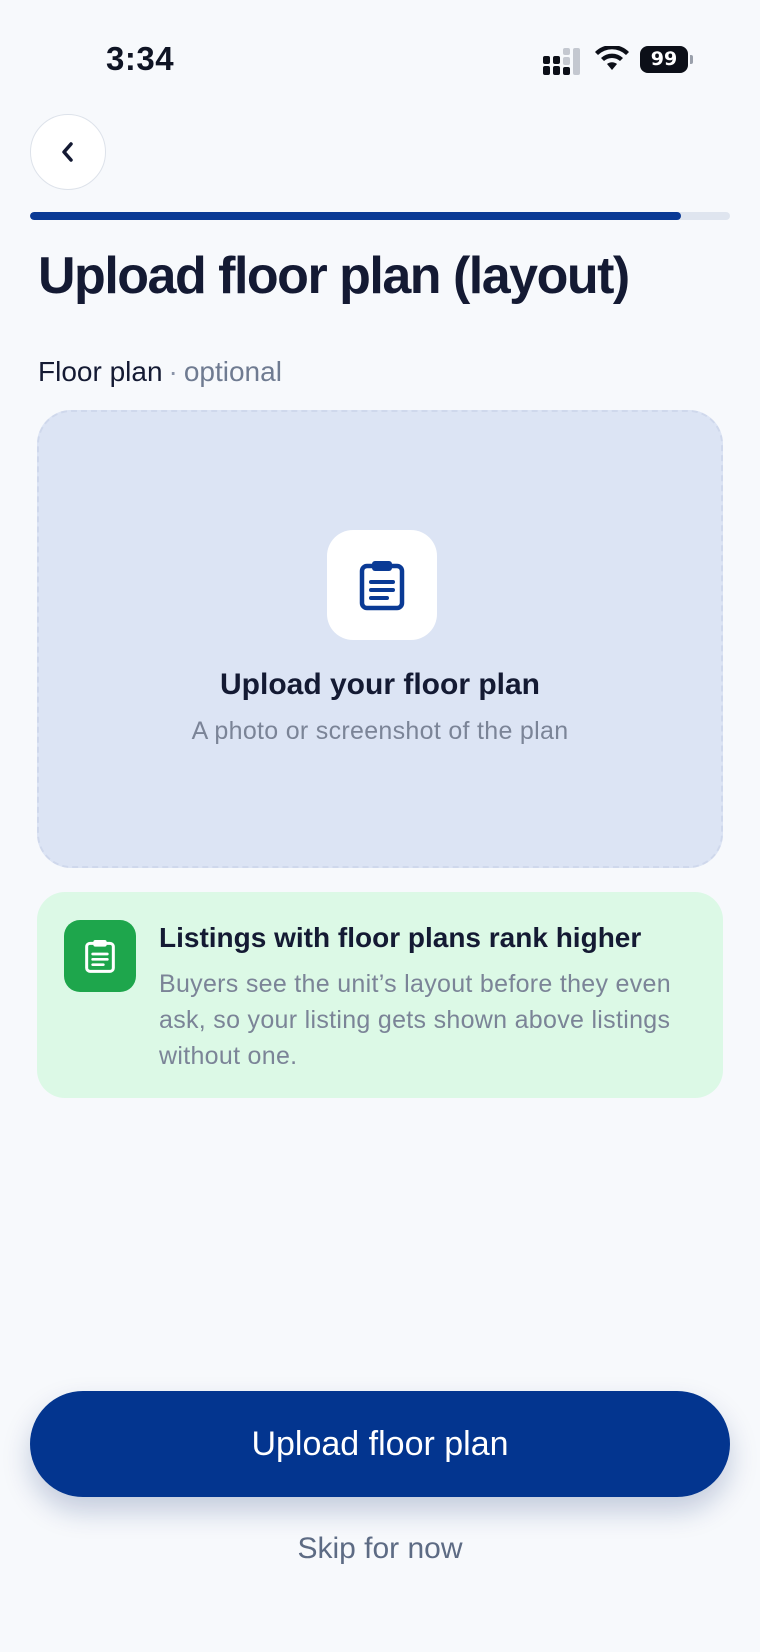 This screenshot has height=1652, width=760. I want to click on dropzone-icon-container, so click(382, 585).